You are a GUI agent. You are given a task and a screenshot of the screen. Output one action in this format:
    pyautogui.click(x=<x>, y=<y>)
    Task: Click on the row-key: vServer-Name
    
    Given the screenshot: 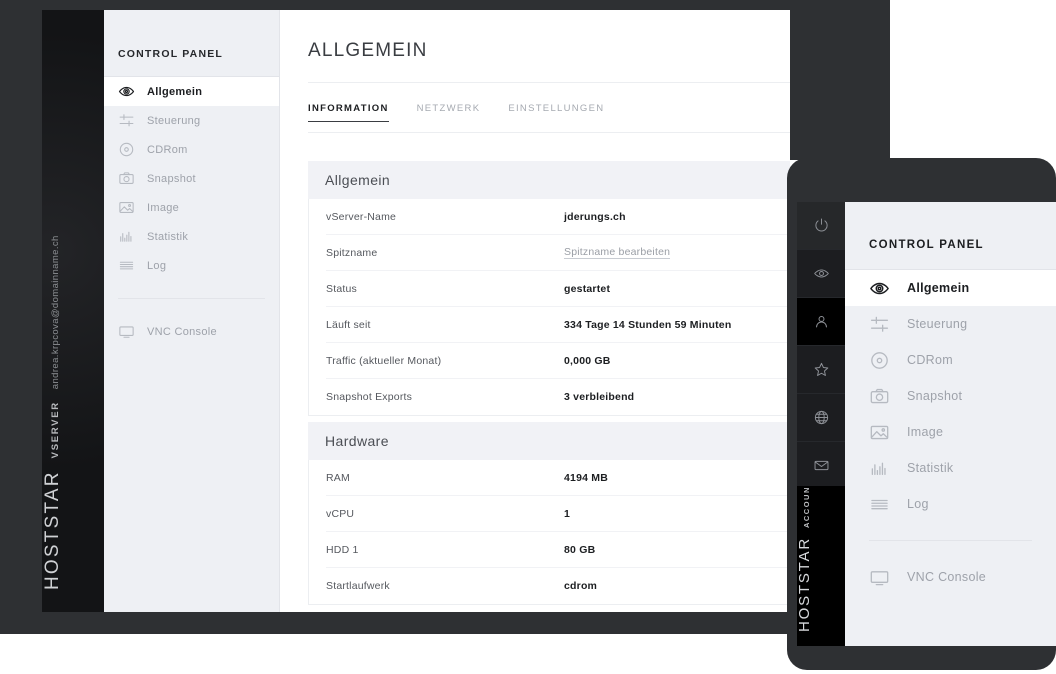 What is the action you would take?
    pyautogui.click(x=361, y=216)
    